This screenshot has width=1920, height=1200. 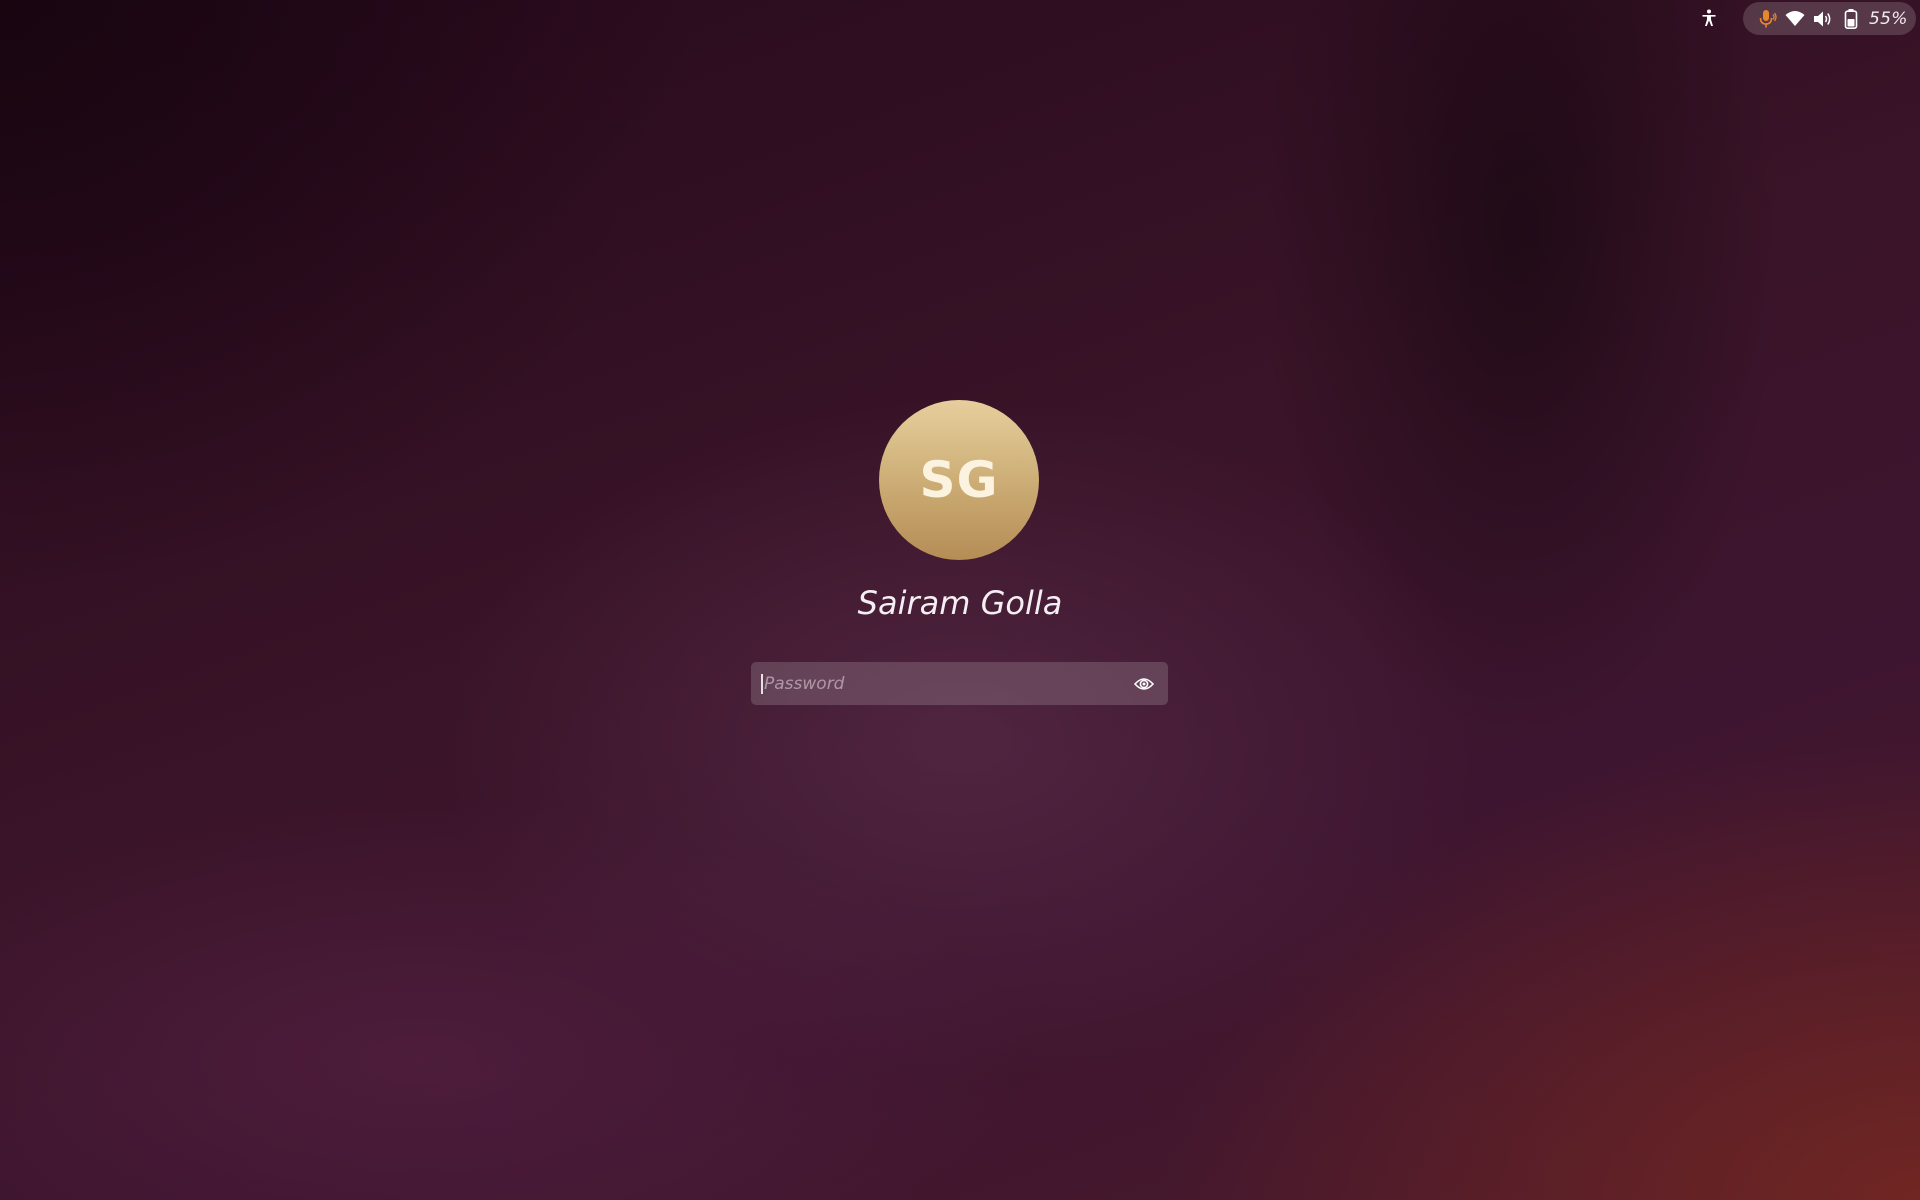 I want to click on user-name: Sairam Golla, so click(x=960, y=603).